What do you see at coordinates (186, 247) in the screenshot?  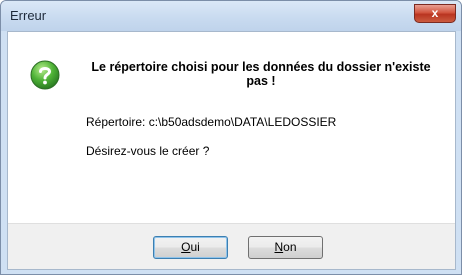 I see `yes-mnemonic: O` at bounding box center [186, 247].